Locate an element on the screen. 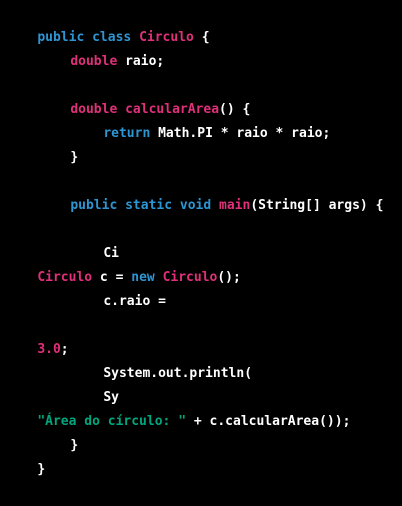 The image size is (402, 506). code-text: Math.PI * raio * raio; is located at coordinates (240, 133).